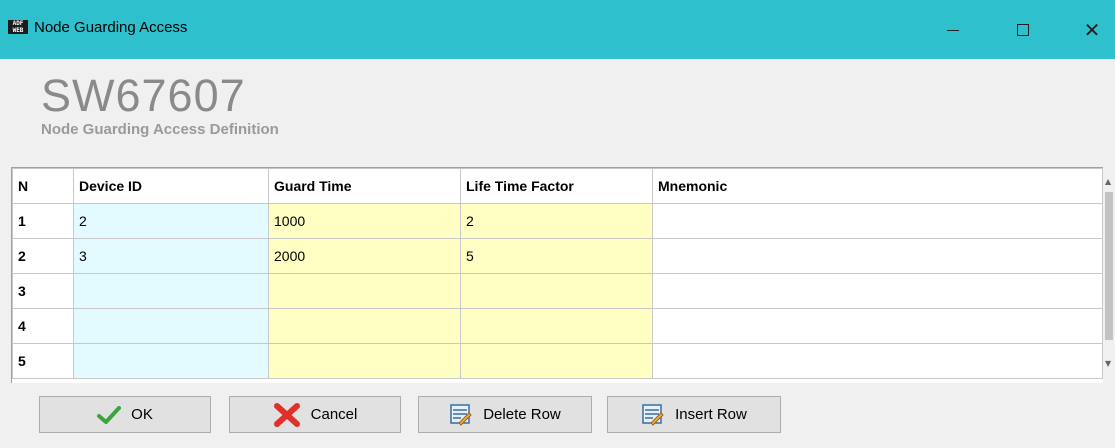 This screenshot has height=448, width=1115. I want to click on scroll-down-icon: ▼, so click(1108, 363).